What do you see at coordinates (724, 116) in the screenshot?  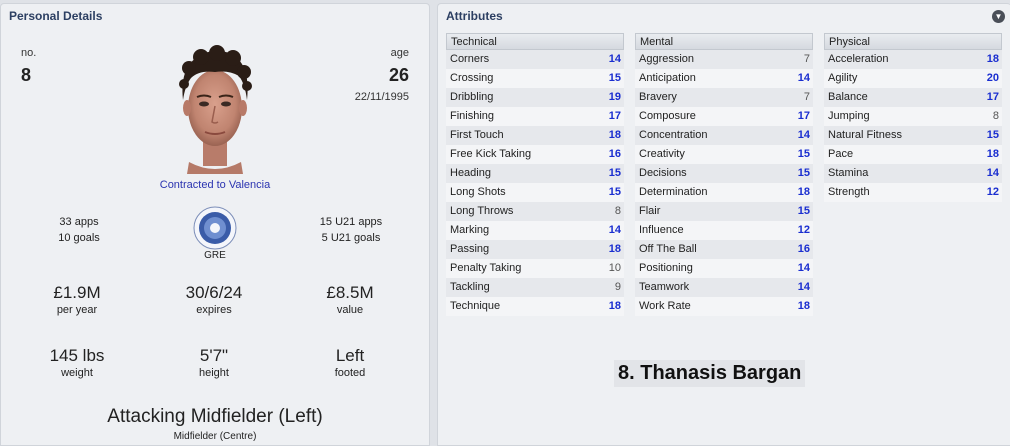 I see `attribute-row: Composure 17` at bounding box center [724, 116].